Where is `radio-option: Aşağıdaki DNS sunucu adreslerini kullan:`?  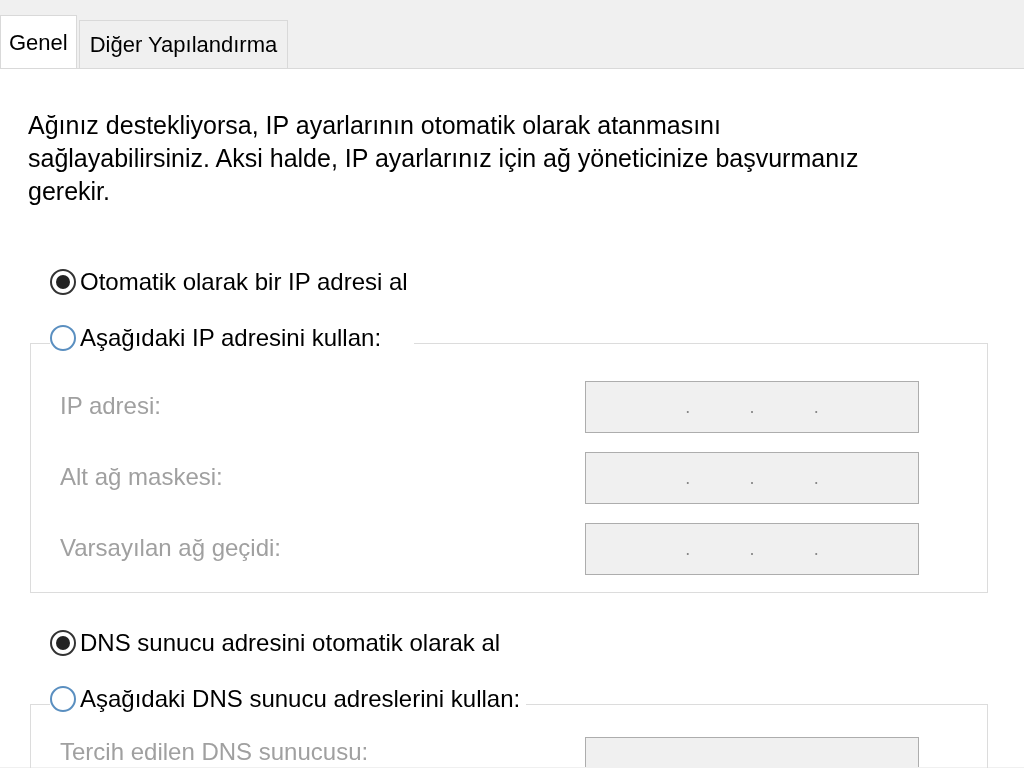
radio-option: Aşağıdaki DNS sunucu adreslerini kullan: is located at coordinates (288, 699).